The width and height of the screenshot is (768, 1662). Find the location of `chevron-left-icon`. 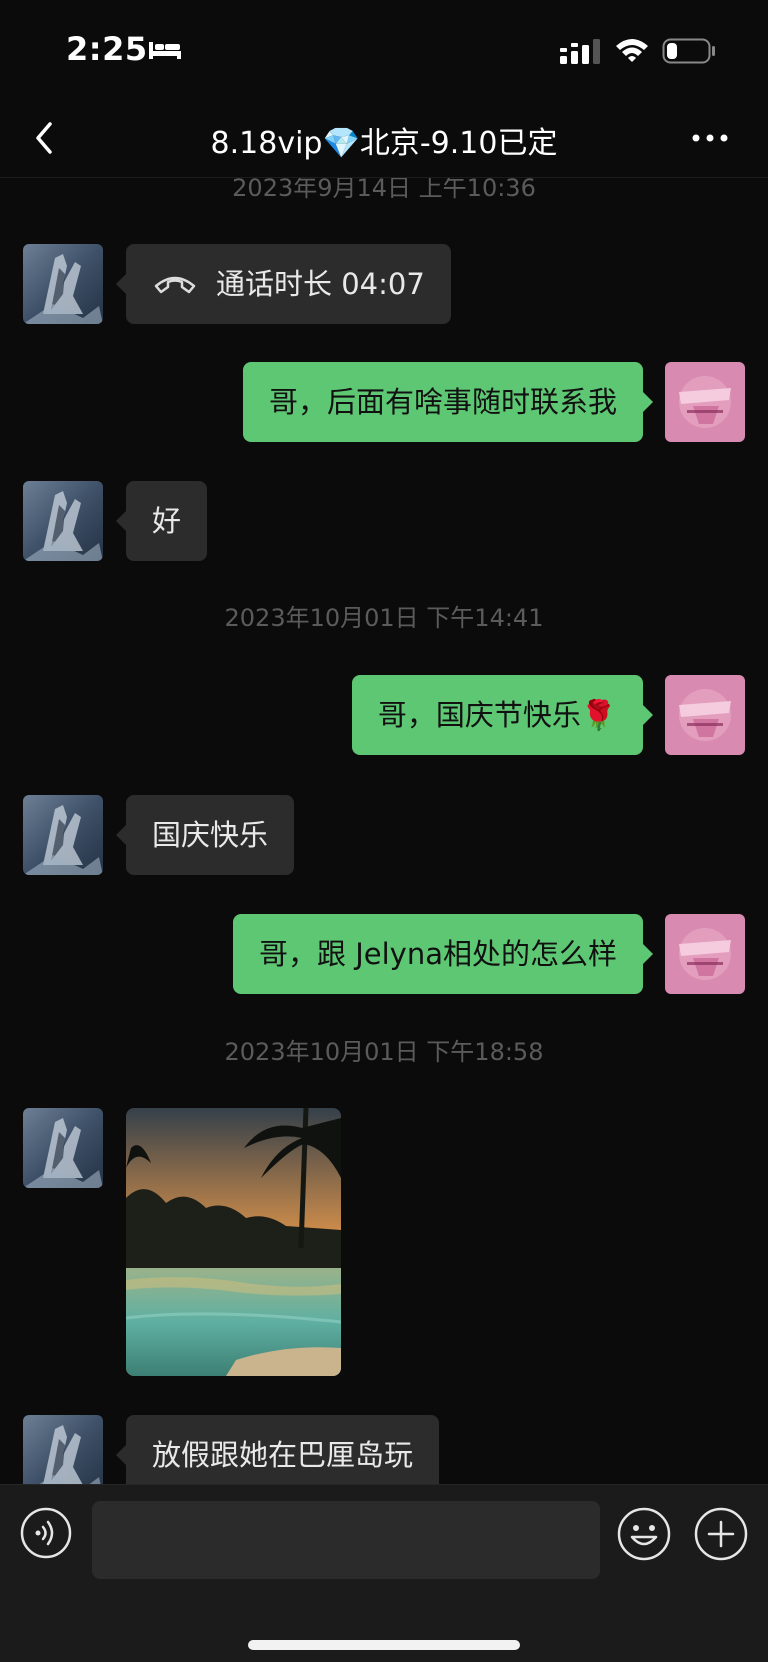

chevron-left-icon is located at coordinates (45, 138).